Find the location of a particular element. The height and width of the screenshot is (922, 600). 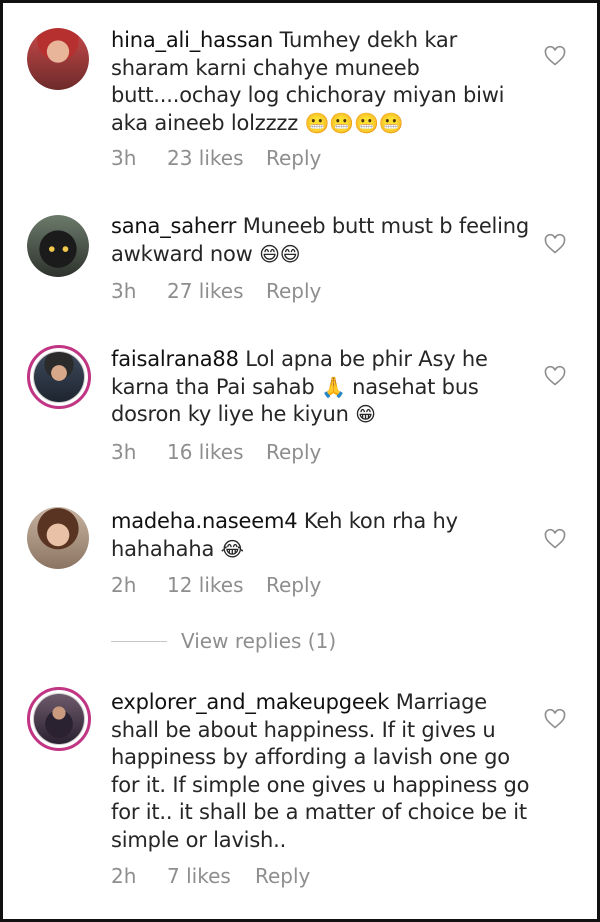

comment-meta: 2h 12 likes Reply is located at coordinates (216, 585).